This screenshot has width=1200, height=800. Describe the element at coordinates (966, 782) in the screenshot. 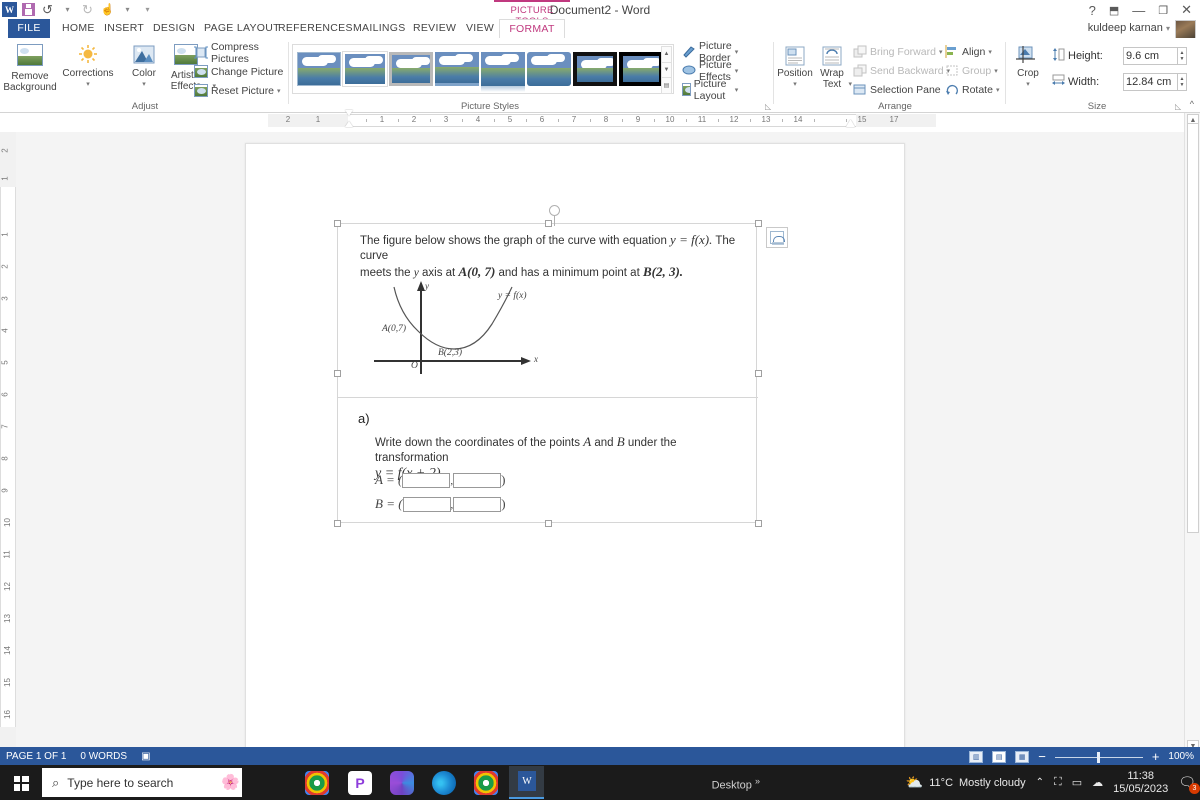

I see `weather-widget: ⛅ 11°C Mostly cloudy` at that location.